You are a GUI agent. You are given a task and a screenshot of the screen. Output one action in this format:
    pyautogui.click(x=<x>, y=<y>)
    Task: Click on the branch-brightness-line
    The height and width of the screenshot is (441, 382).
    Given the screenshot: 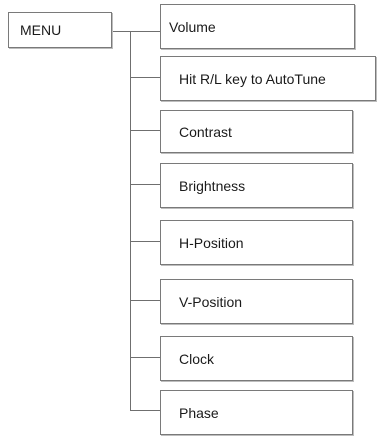 What is the action you would take?
    pyautogui.click(x=145, y=184)
    